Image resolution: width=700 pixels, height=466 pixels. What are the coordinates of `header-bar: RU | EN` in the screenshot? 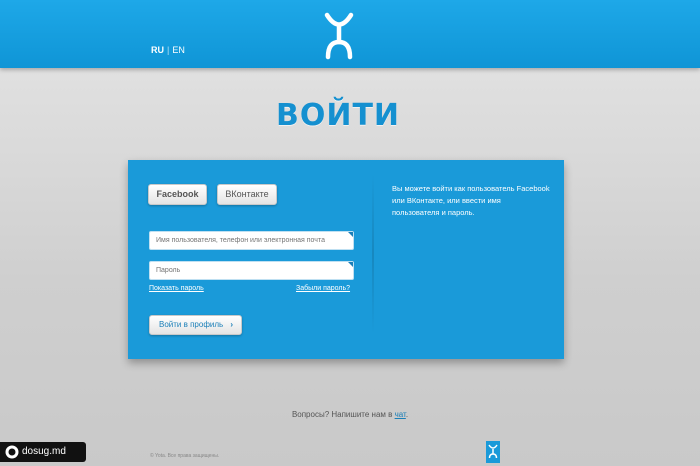 It's located at (350, 34).